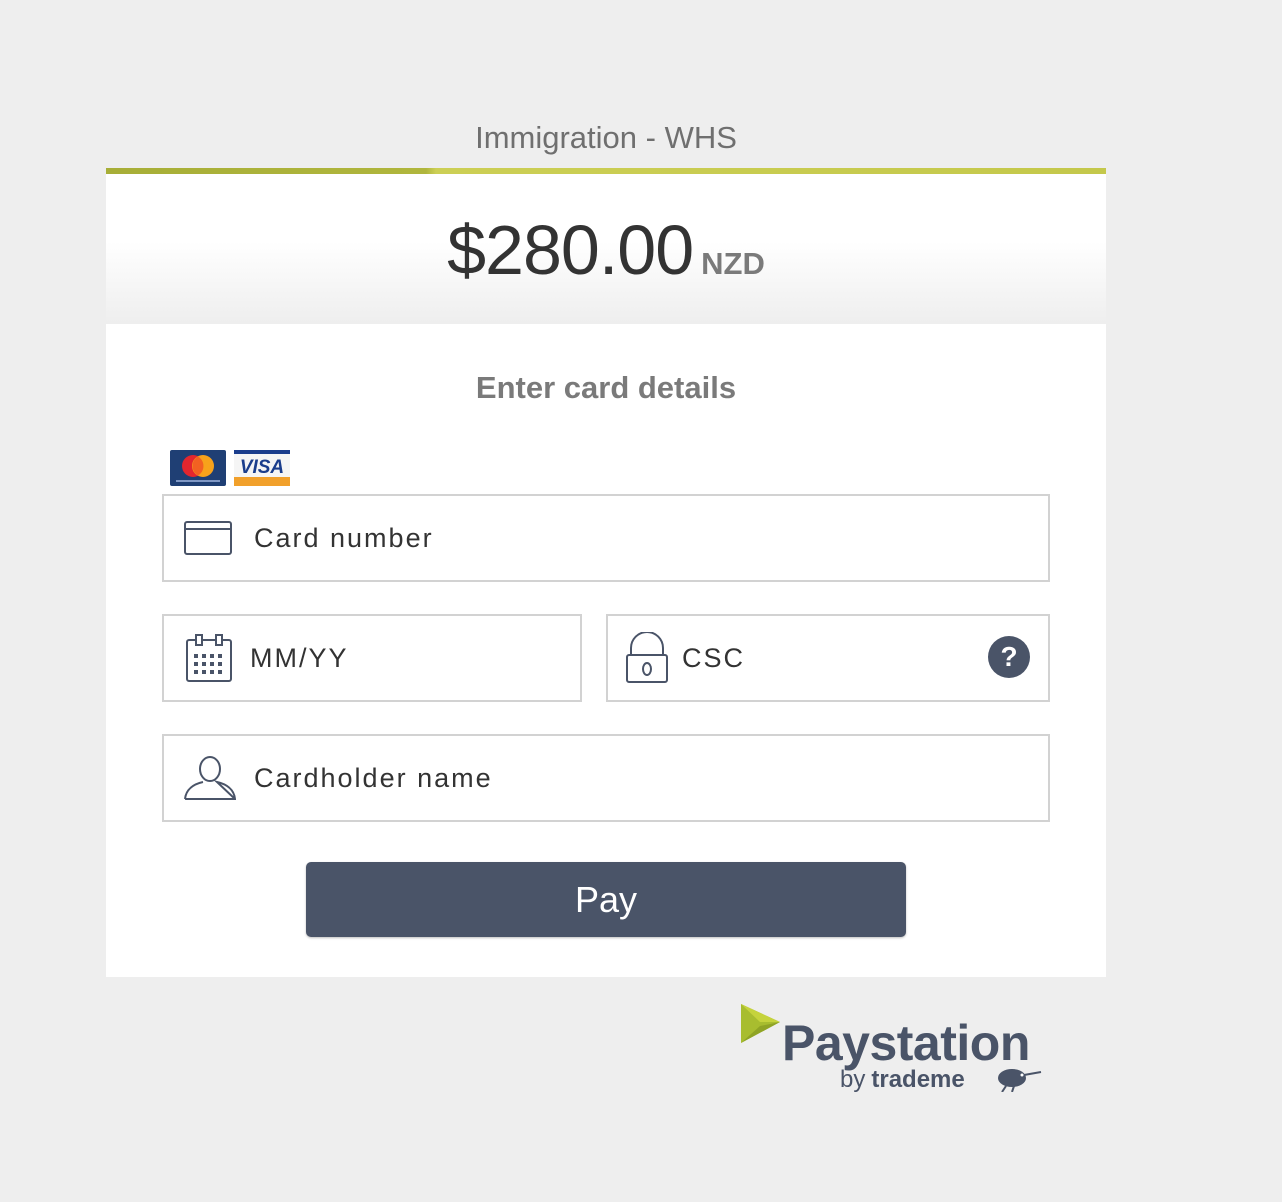  What do you see at coordinates (606, 137) in the screenshot?
I see `merchant-name: Immigration - WHS` at bounding box center [606, 137].